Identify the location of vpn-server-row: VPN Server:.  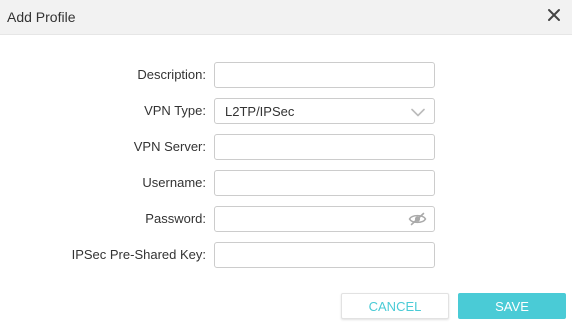
(286, 147).